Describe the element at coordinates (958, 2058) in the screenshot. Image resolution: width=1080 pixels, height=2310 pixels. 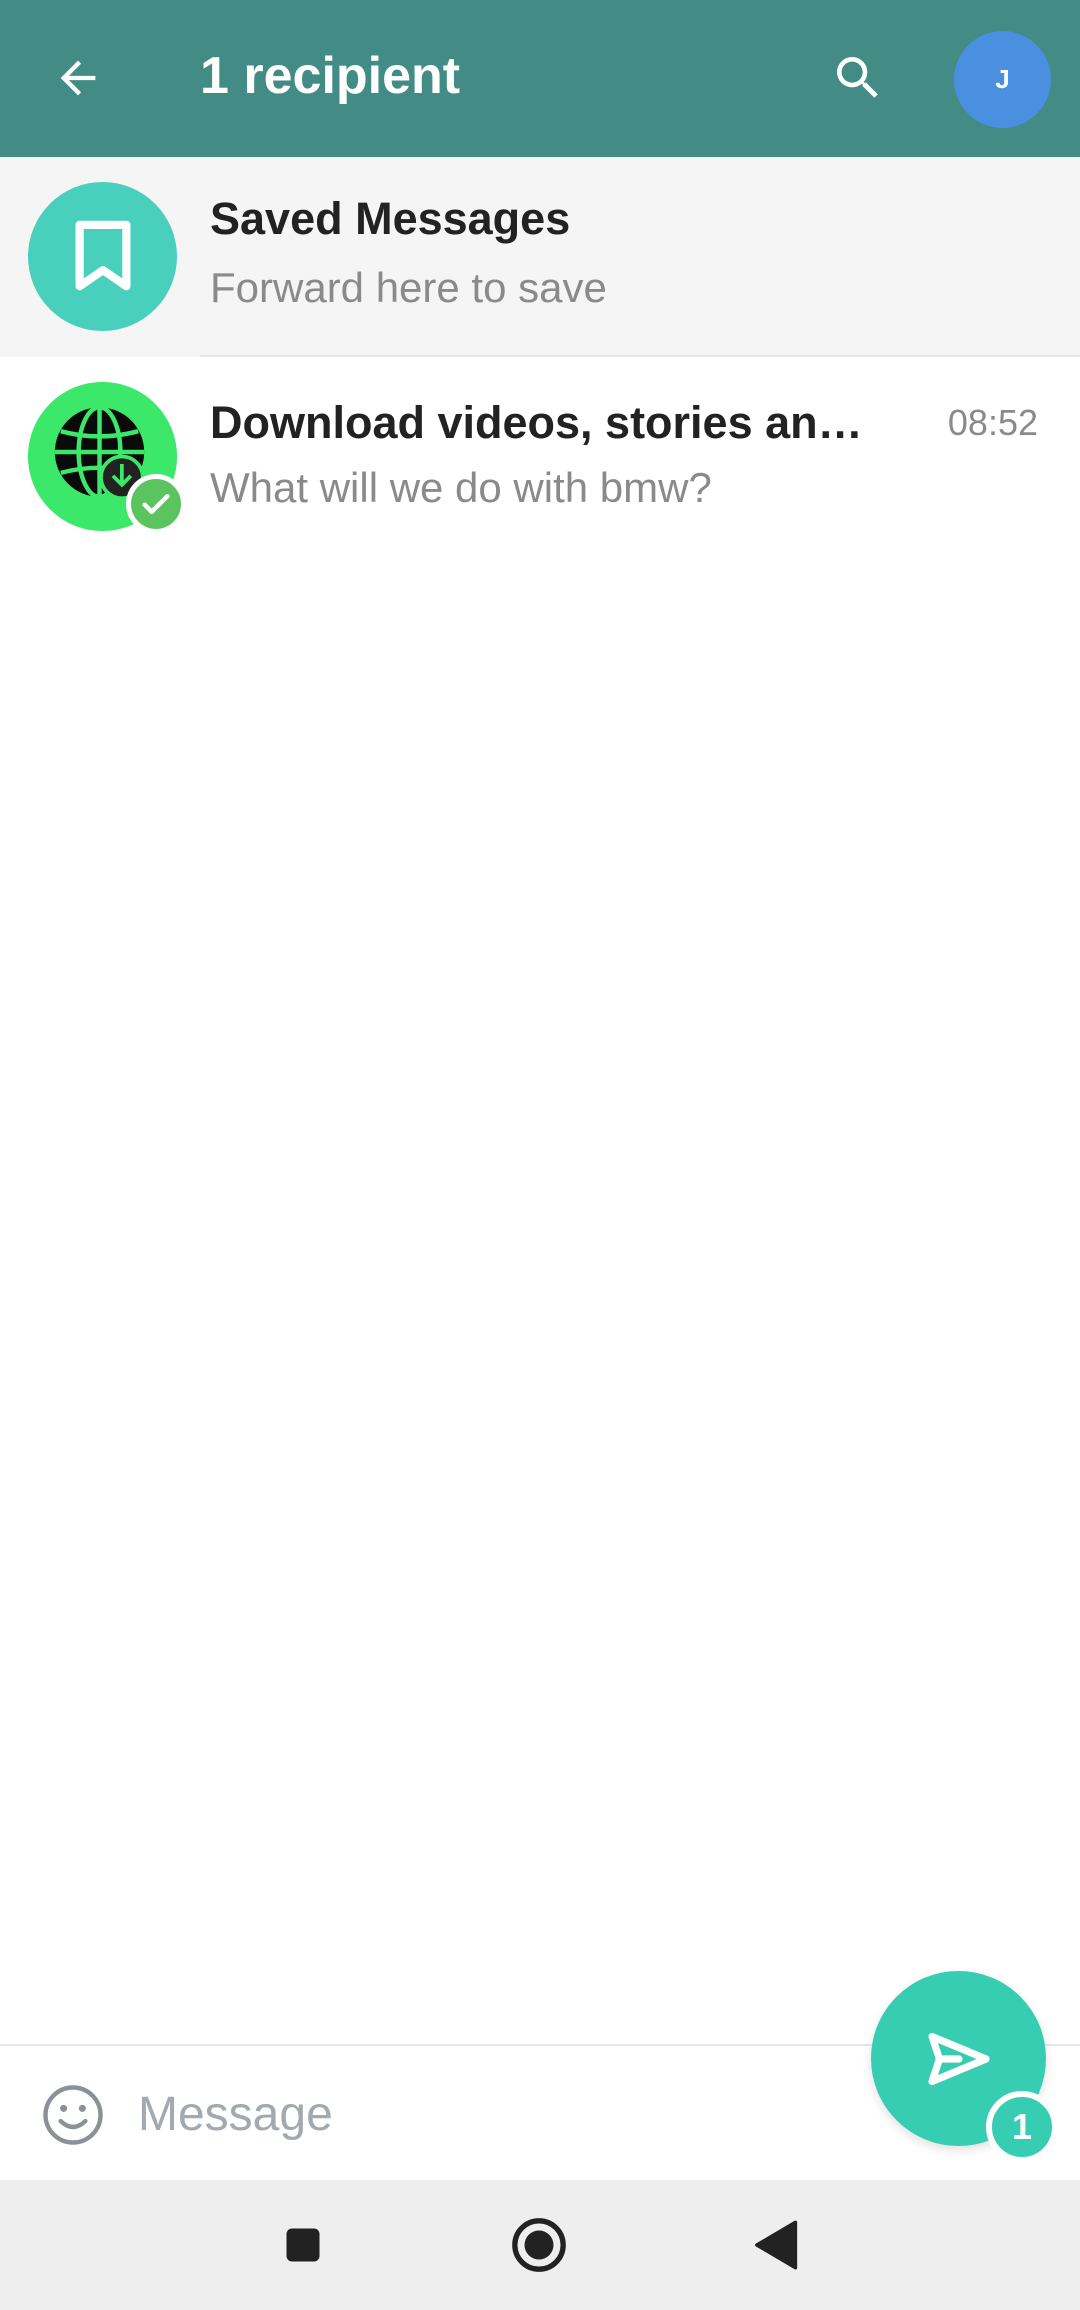
I see `send-icon` at that location.